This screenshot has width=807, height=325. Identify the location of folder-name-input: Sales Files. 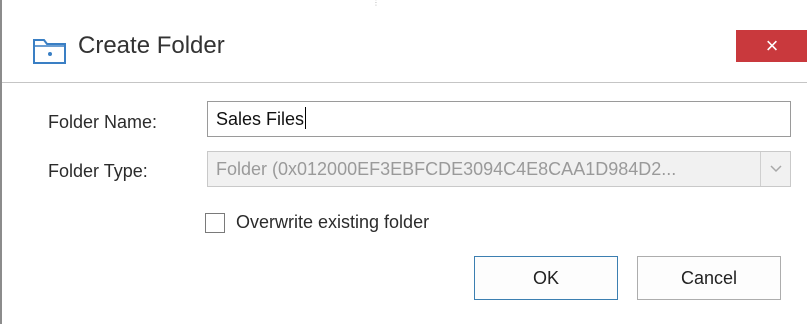
(499, 119).